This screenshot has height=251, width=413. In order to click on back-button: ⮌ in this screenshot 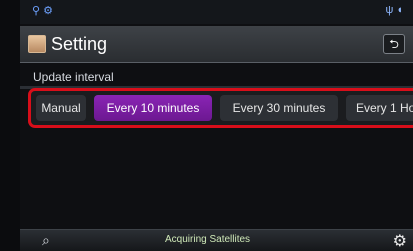, I will do `click(394, 44)`.